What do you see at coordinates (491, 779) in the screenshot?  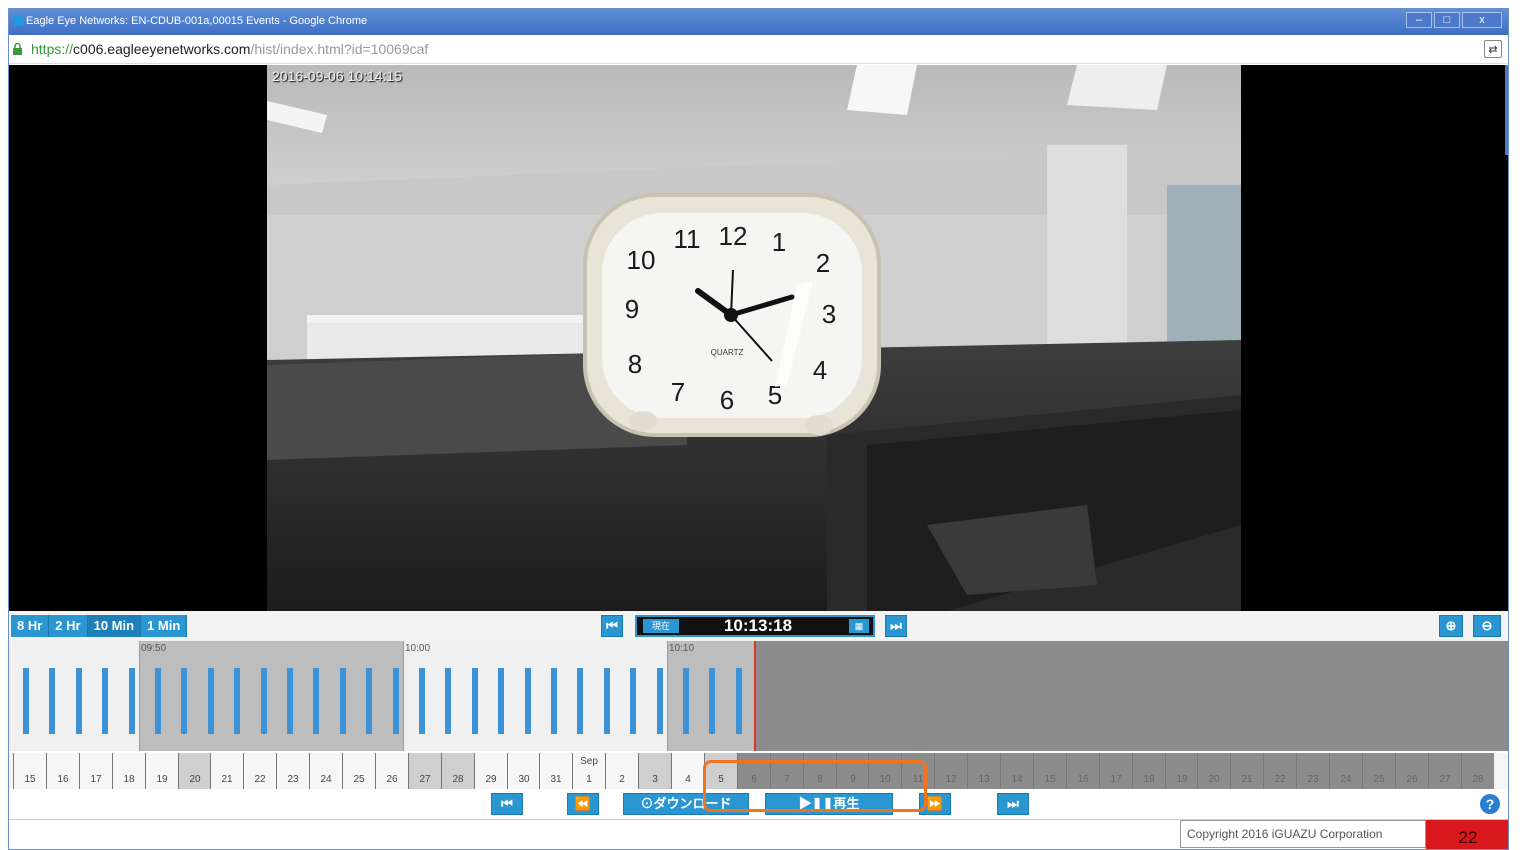 I see `day-label: 29` at bounding box center [491, 779].